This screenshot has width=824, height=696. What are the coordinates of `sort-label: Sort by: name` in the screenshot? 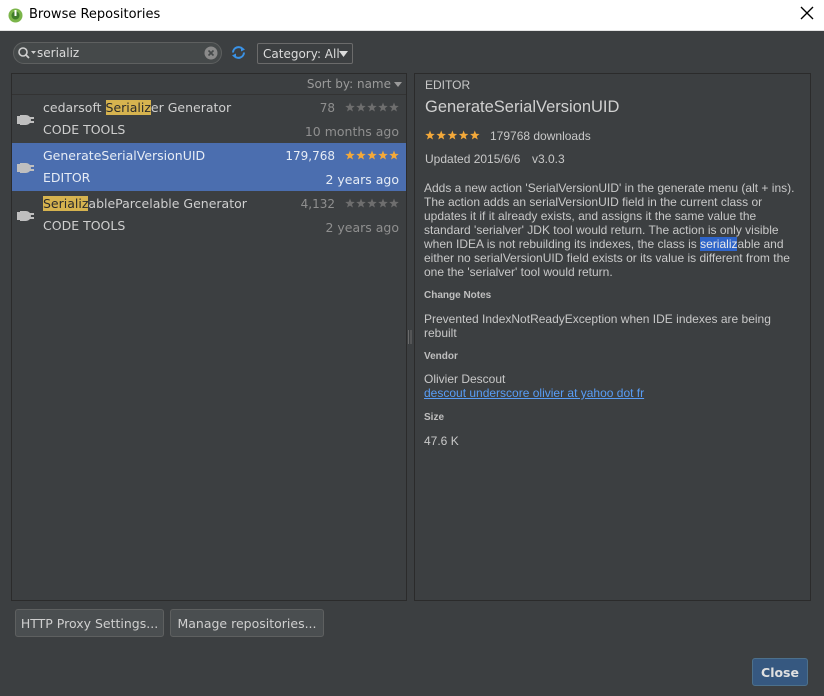 It's located at (349, 84).